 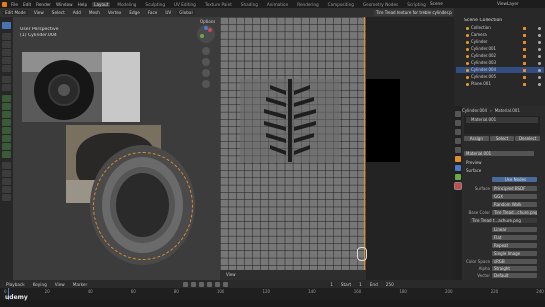 I want to click on tool-tab-icon, so click(x=458, y=114).